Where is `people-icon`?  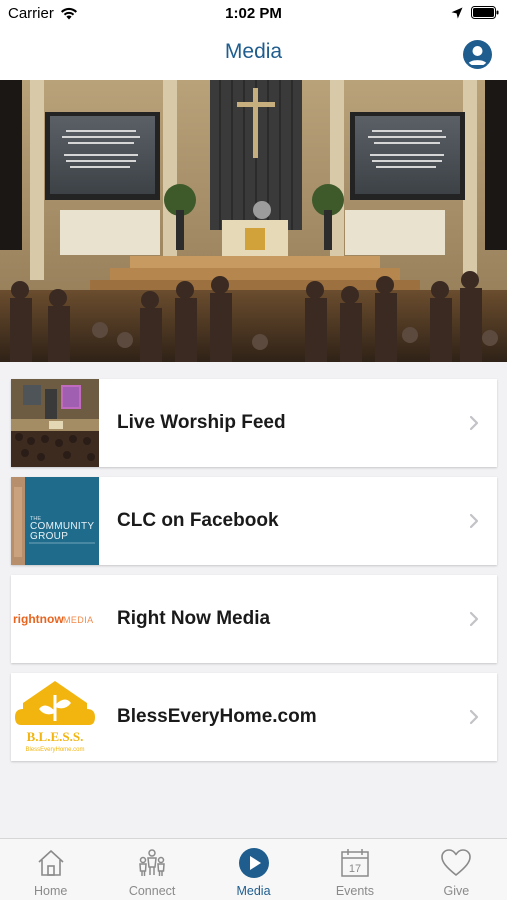 people-icon is located at coordinates (152, 862).